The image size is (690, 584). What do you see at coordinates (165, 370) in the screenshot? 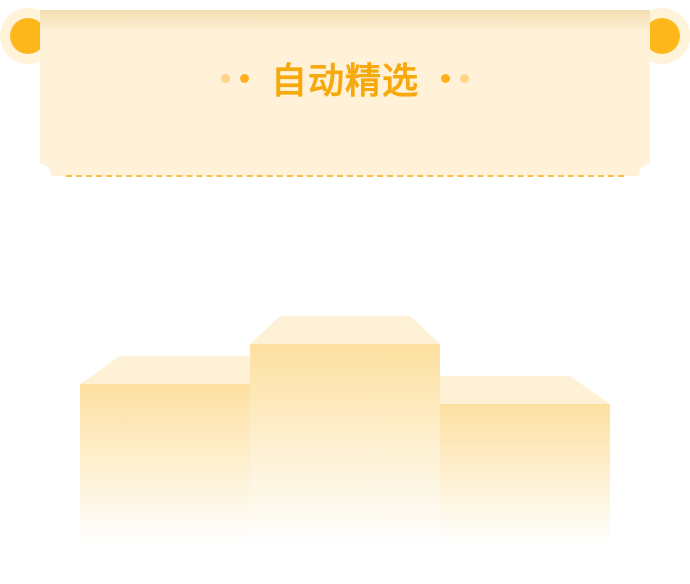
I see `podium-left-top` at bounding box center [165, 370].